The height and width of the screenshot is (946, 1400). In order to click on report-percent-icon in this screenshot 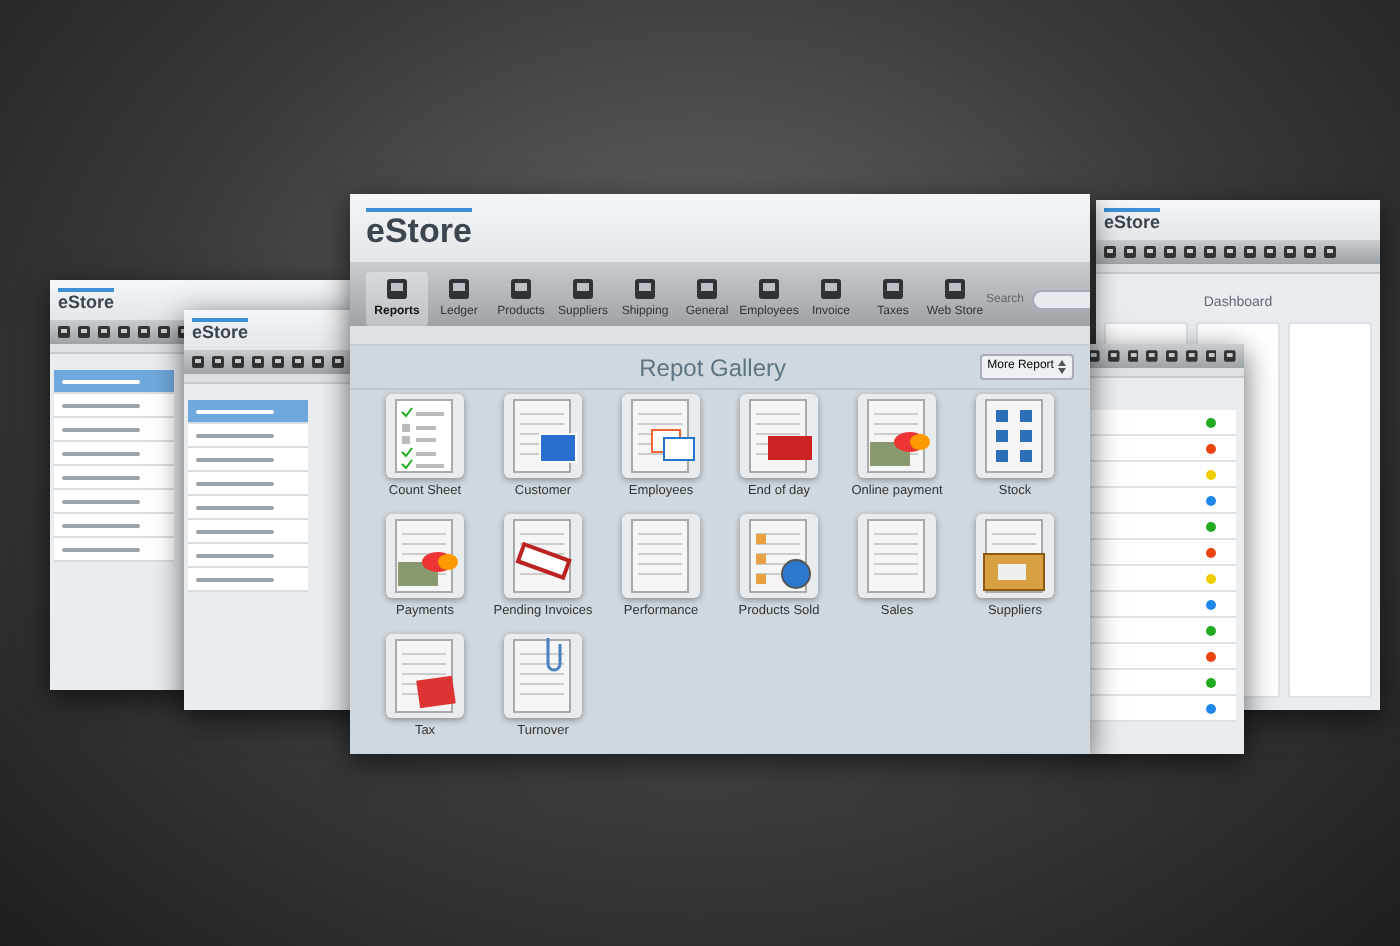, I will do `click(425, 675)`.